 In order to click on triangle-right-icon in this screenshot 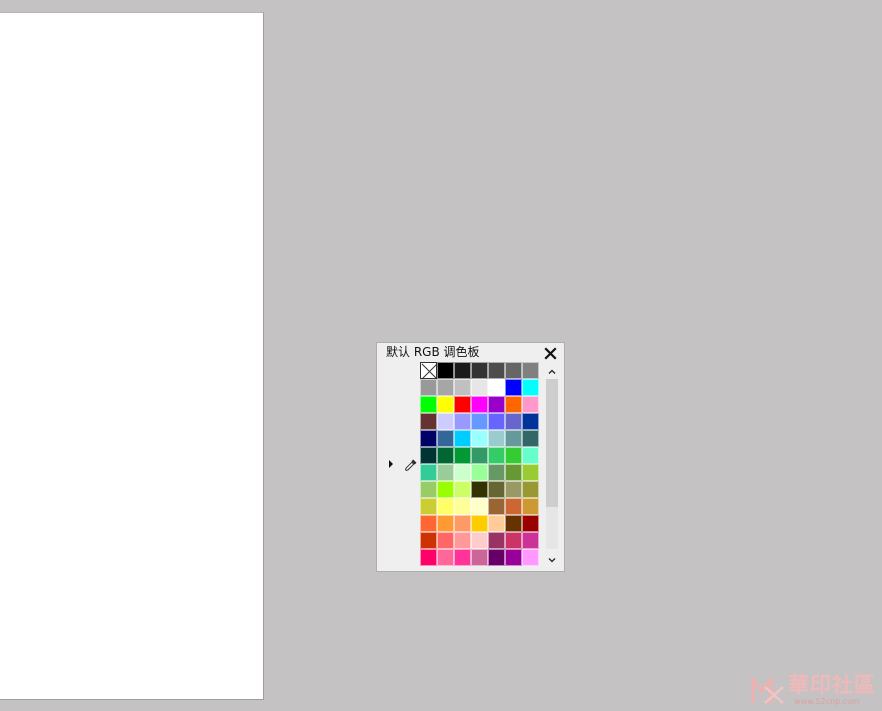, I will do `click(391, 464)`.